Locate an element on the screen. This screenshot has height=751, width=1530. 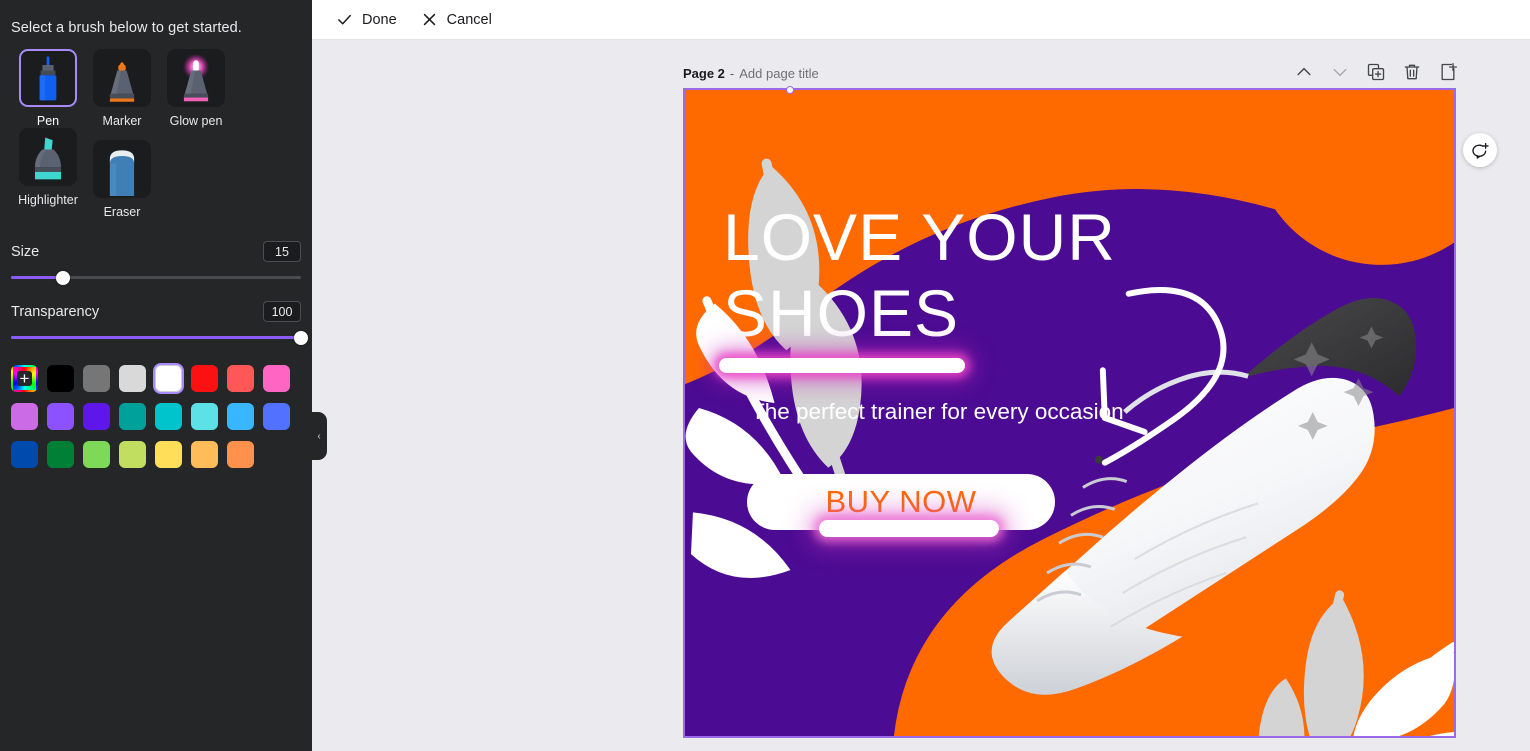
glow-underline-buy-now is located at coordinates (909, 528).